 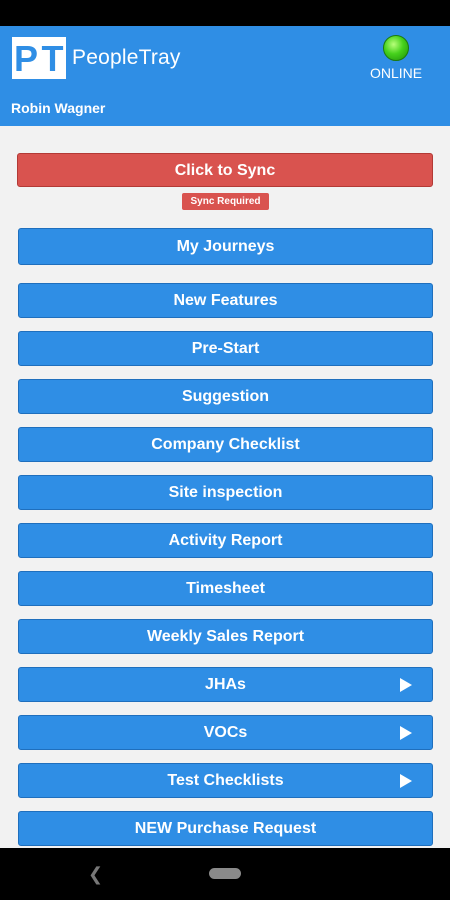 I want to click on menu-item-label: Pre-Start, so click(x=225, y=348).